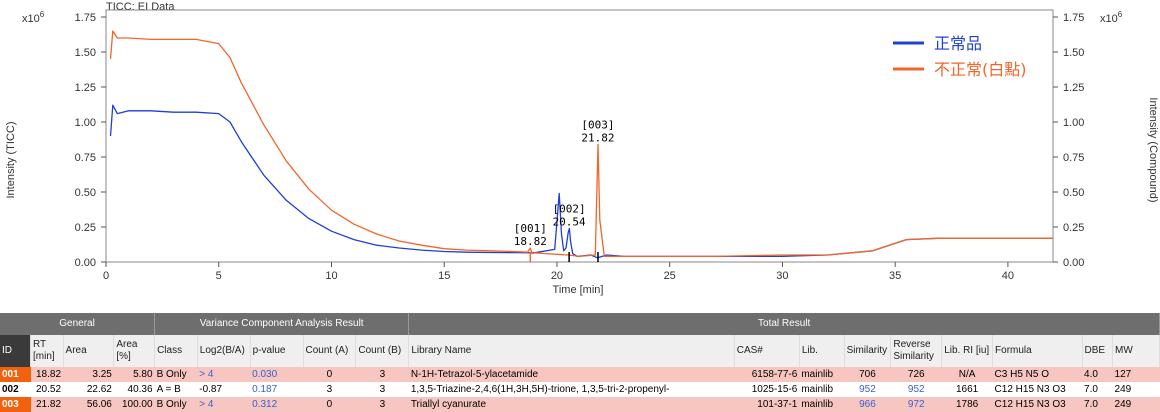 The height and width of the screenshot is (412, 1160). What do you see at coordinates (140, 7) in the screenshot?
I see `chart-title: TICC: EI Data` at bounding box center [140, 7].